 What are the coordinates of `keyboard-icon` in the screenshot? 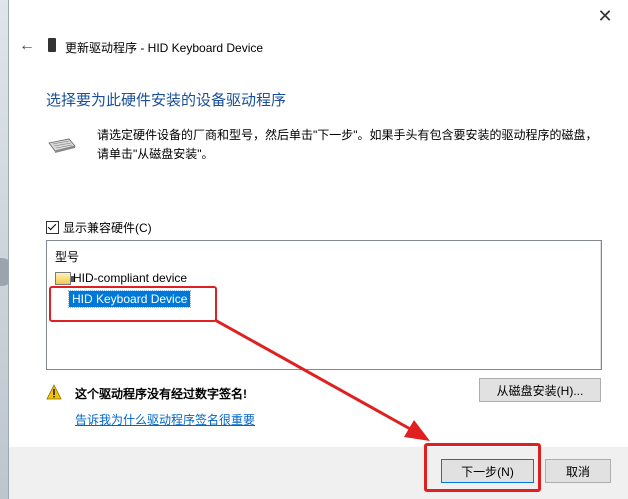 It's located at (62, 145).